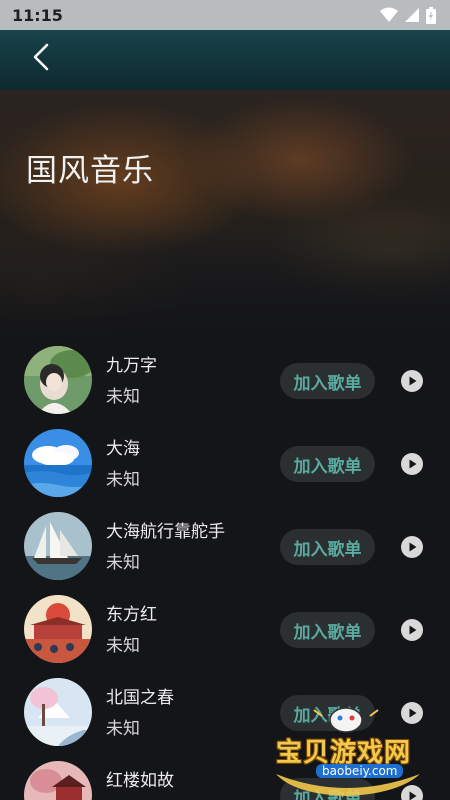 The height and width of the screenshot is (800, 450). I want to click on song-name: 大海航行靠舵手, so click(165, 532).